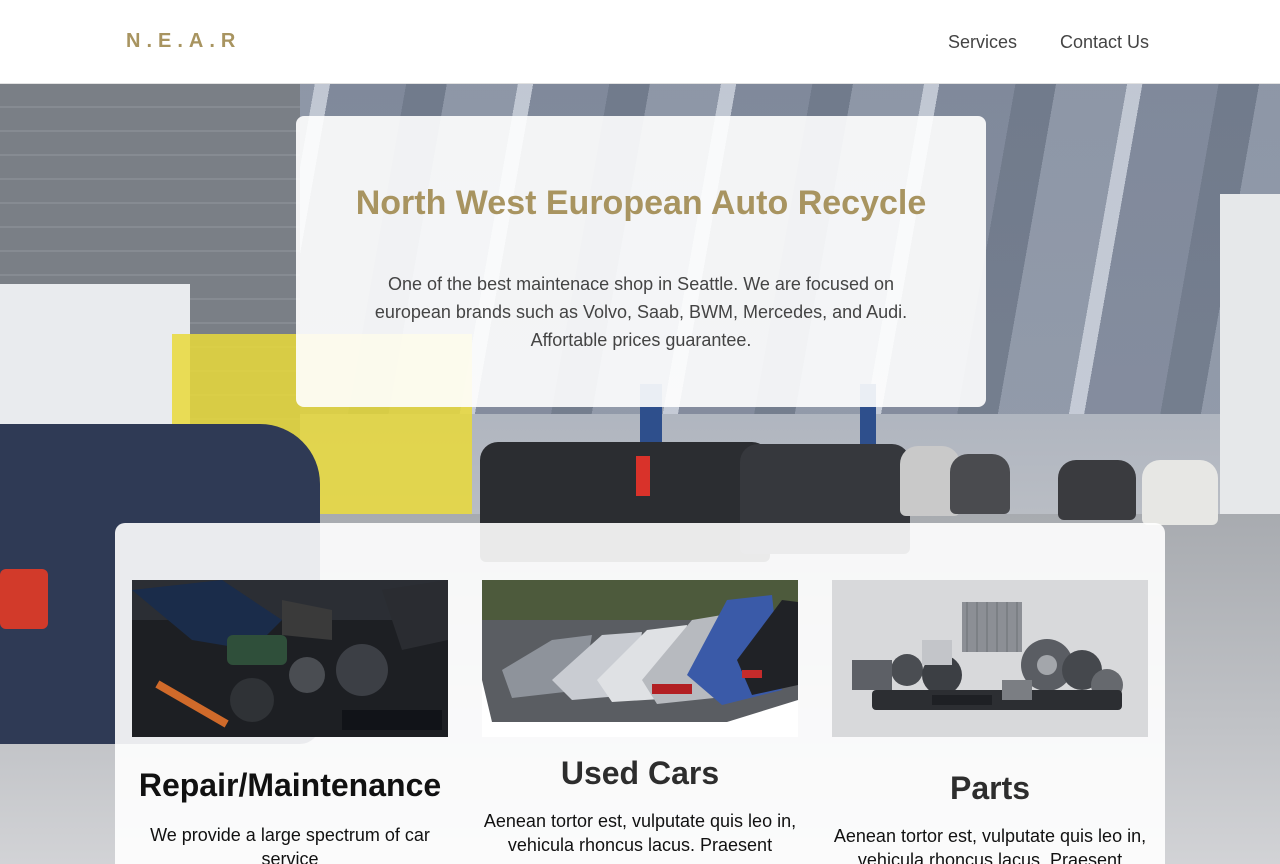 This screenshot has height=864, width=1280. What do you see at coordinates (982, 42) in the screenshot?
I see `nav-link-services: Services` at bounding box center [982, 42].